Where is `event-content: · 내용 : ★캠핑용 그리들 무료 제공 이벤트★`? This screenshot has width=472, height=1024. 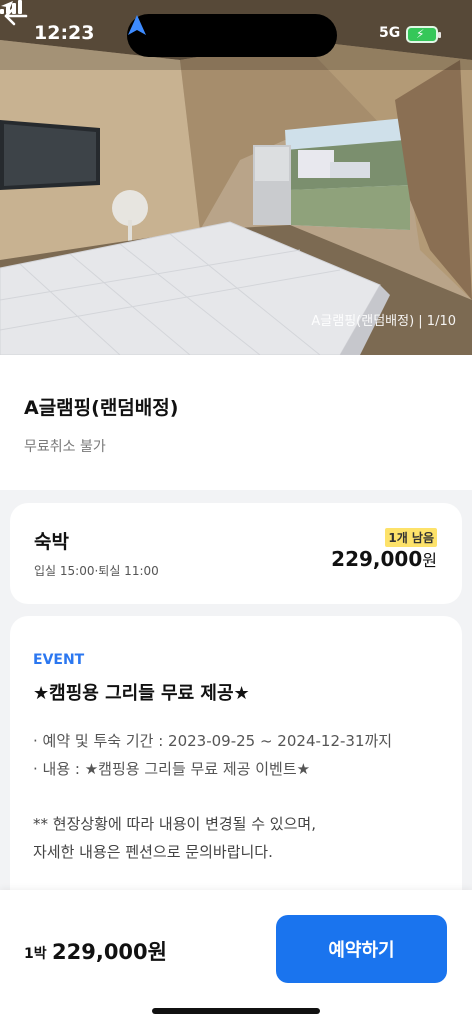 event-content: · 내용 : ★캠핑용 그리들 무료 제공 이벤트★ is located at coordinates (172, 769).